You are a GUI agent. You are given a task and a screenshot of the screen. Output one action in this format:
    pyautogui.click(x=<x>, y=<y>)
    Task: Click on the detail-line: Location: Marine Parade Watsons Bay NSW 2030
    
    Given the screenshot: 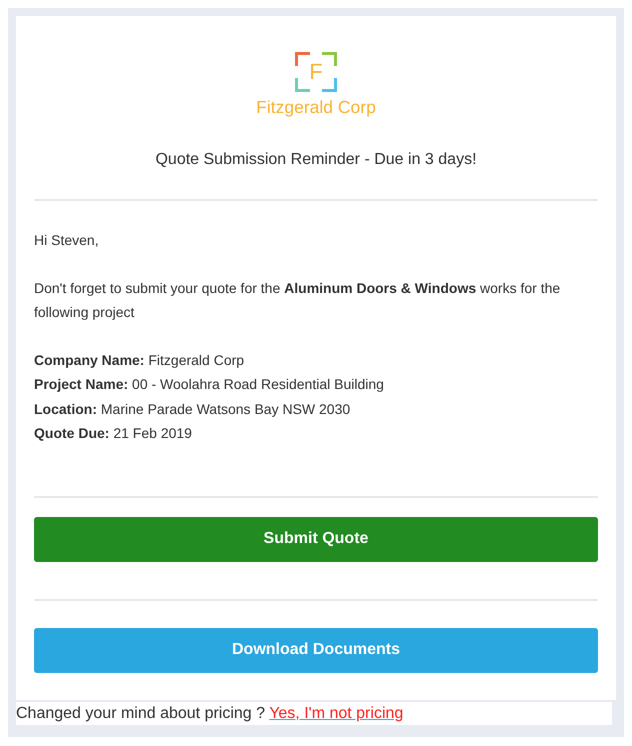 What is the action you would take?
    pyautogui.click(x=193, y=409)
    